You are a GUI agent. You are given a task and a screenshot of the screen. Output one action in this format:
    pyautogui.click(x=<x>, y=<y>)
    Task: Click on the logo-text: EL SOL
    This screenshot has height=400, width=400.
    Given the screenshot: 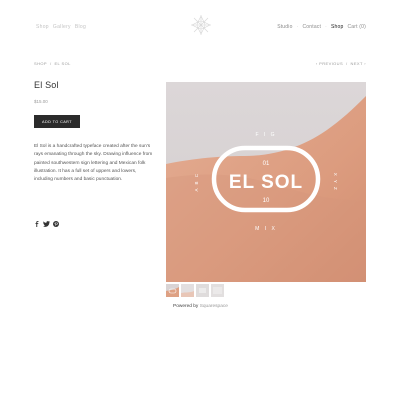 What is the action you would take?
    pyautogui.click(x=266, y=182)
    